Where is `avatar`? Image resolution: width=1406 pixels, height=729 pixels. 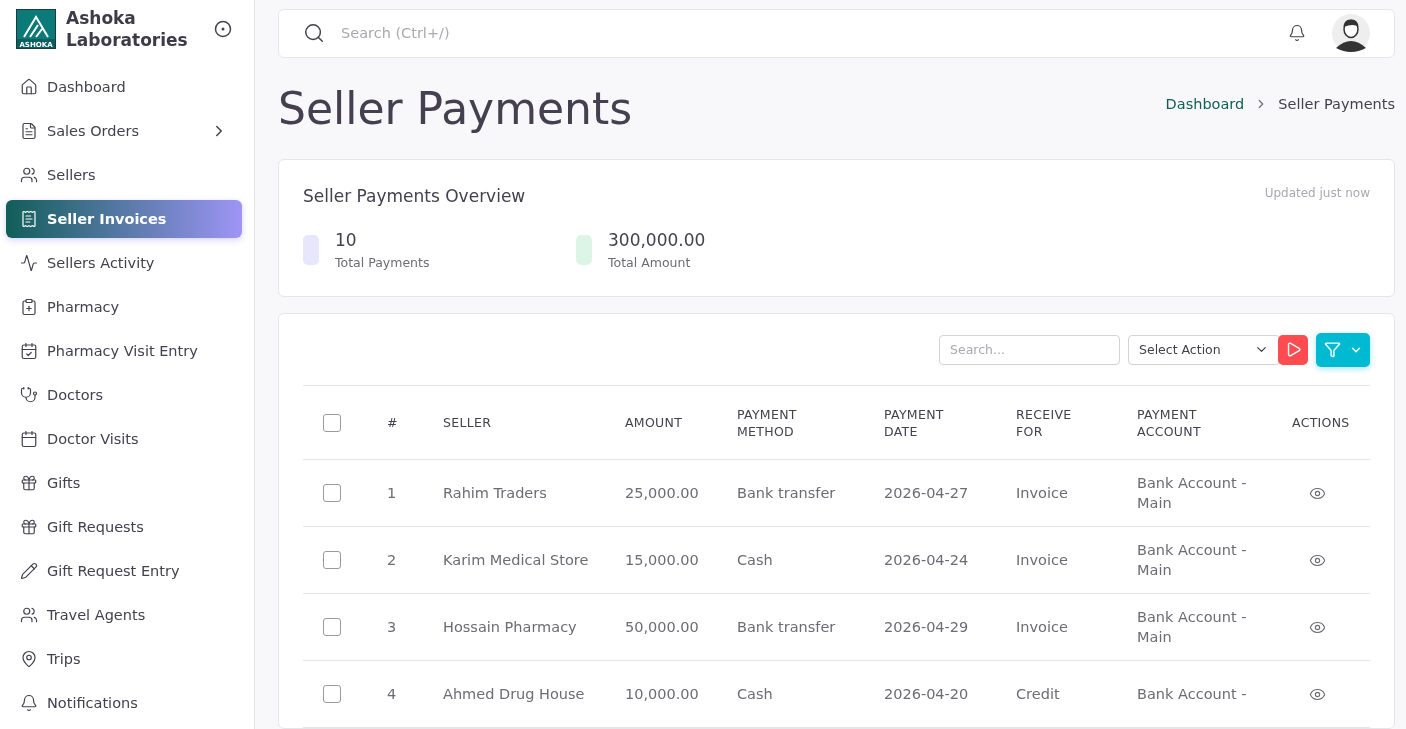
avatar is located at coordinates (1351, 33).